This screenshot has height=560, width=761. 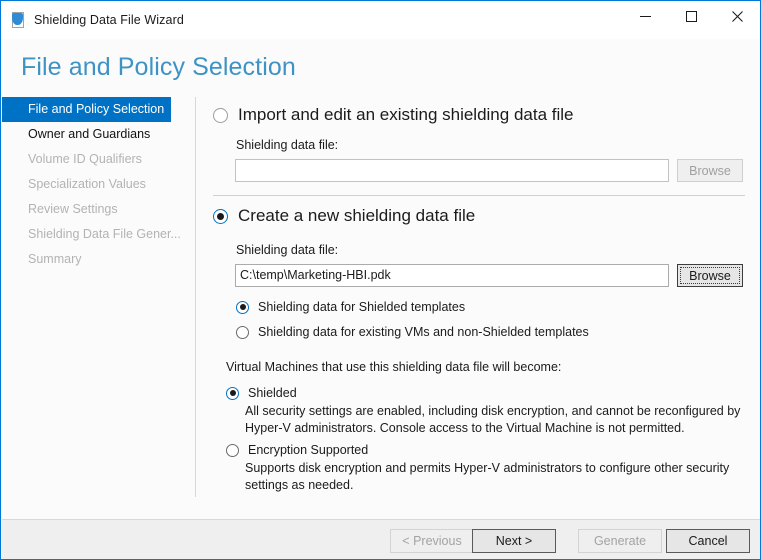 What do you see at coordinates (737, 16) in the screenshot?
I see `close-icon` at bounding box center [737, 16].